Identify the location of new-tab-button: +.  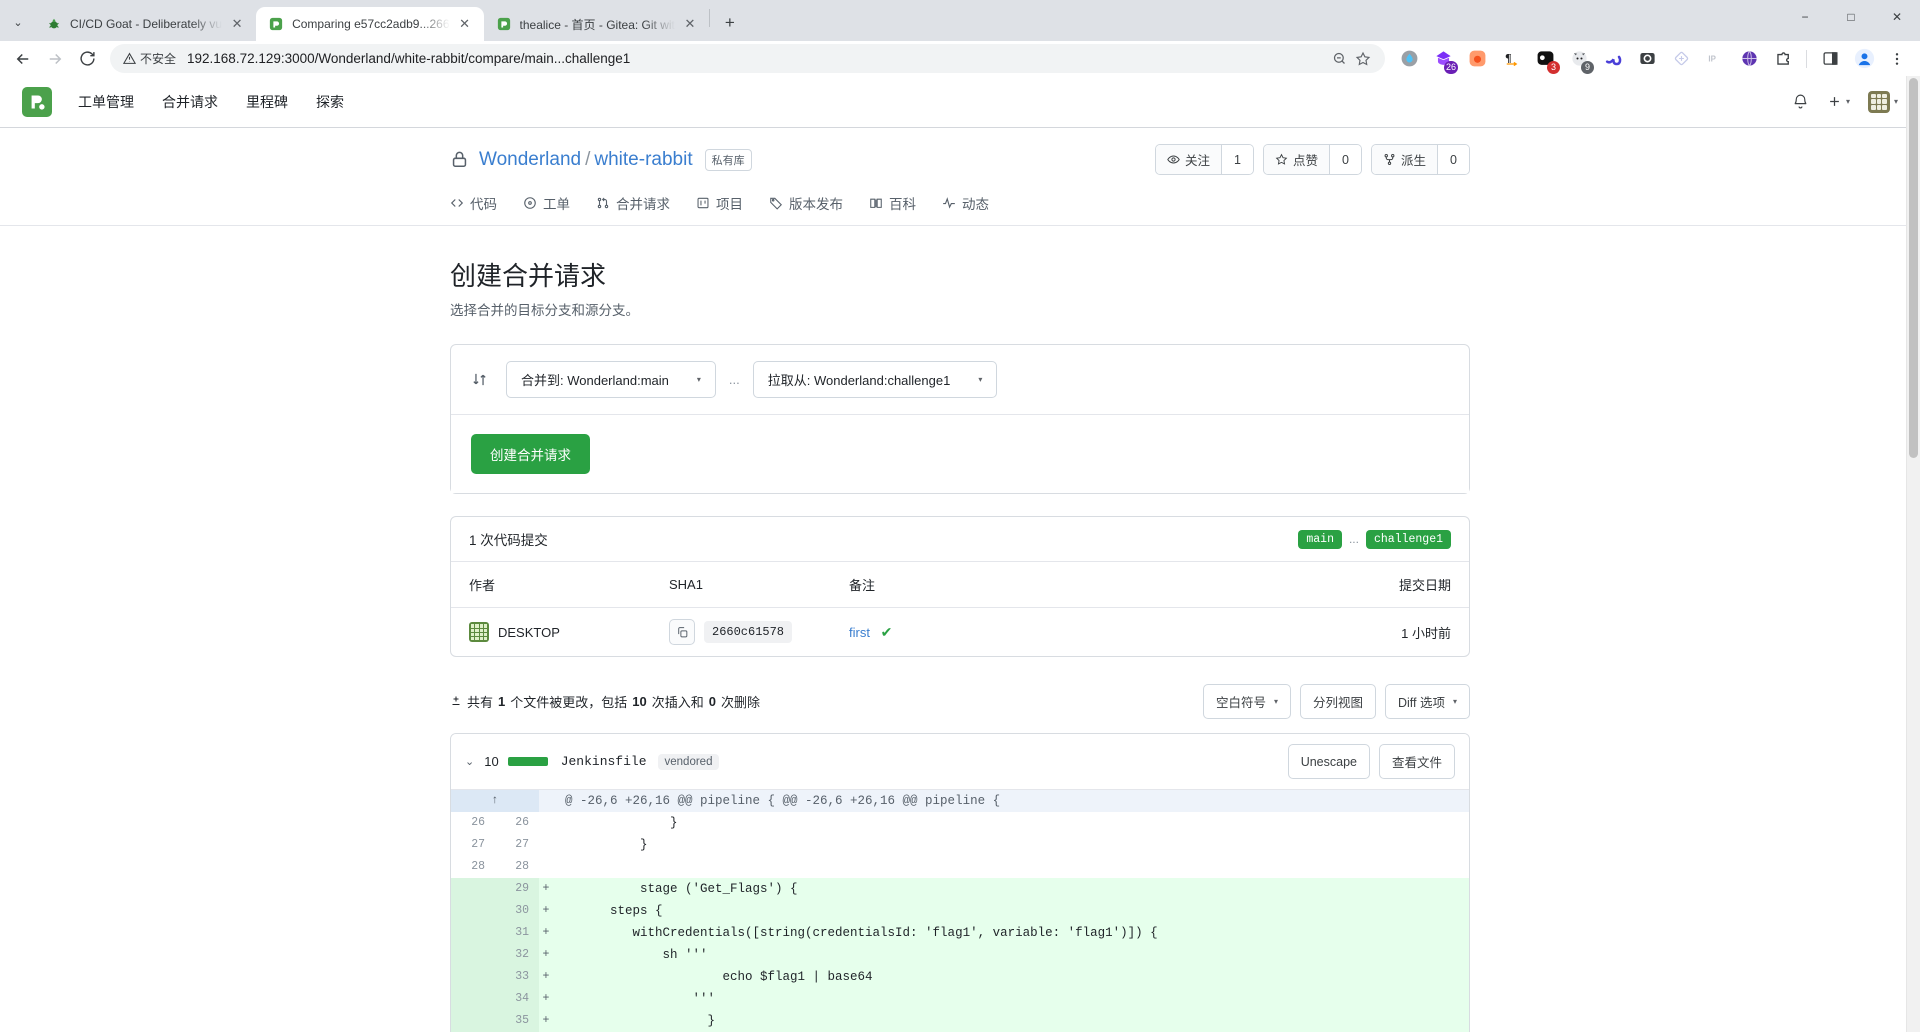
(730, 23).